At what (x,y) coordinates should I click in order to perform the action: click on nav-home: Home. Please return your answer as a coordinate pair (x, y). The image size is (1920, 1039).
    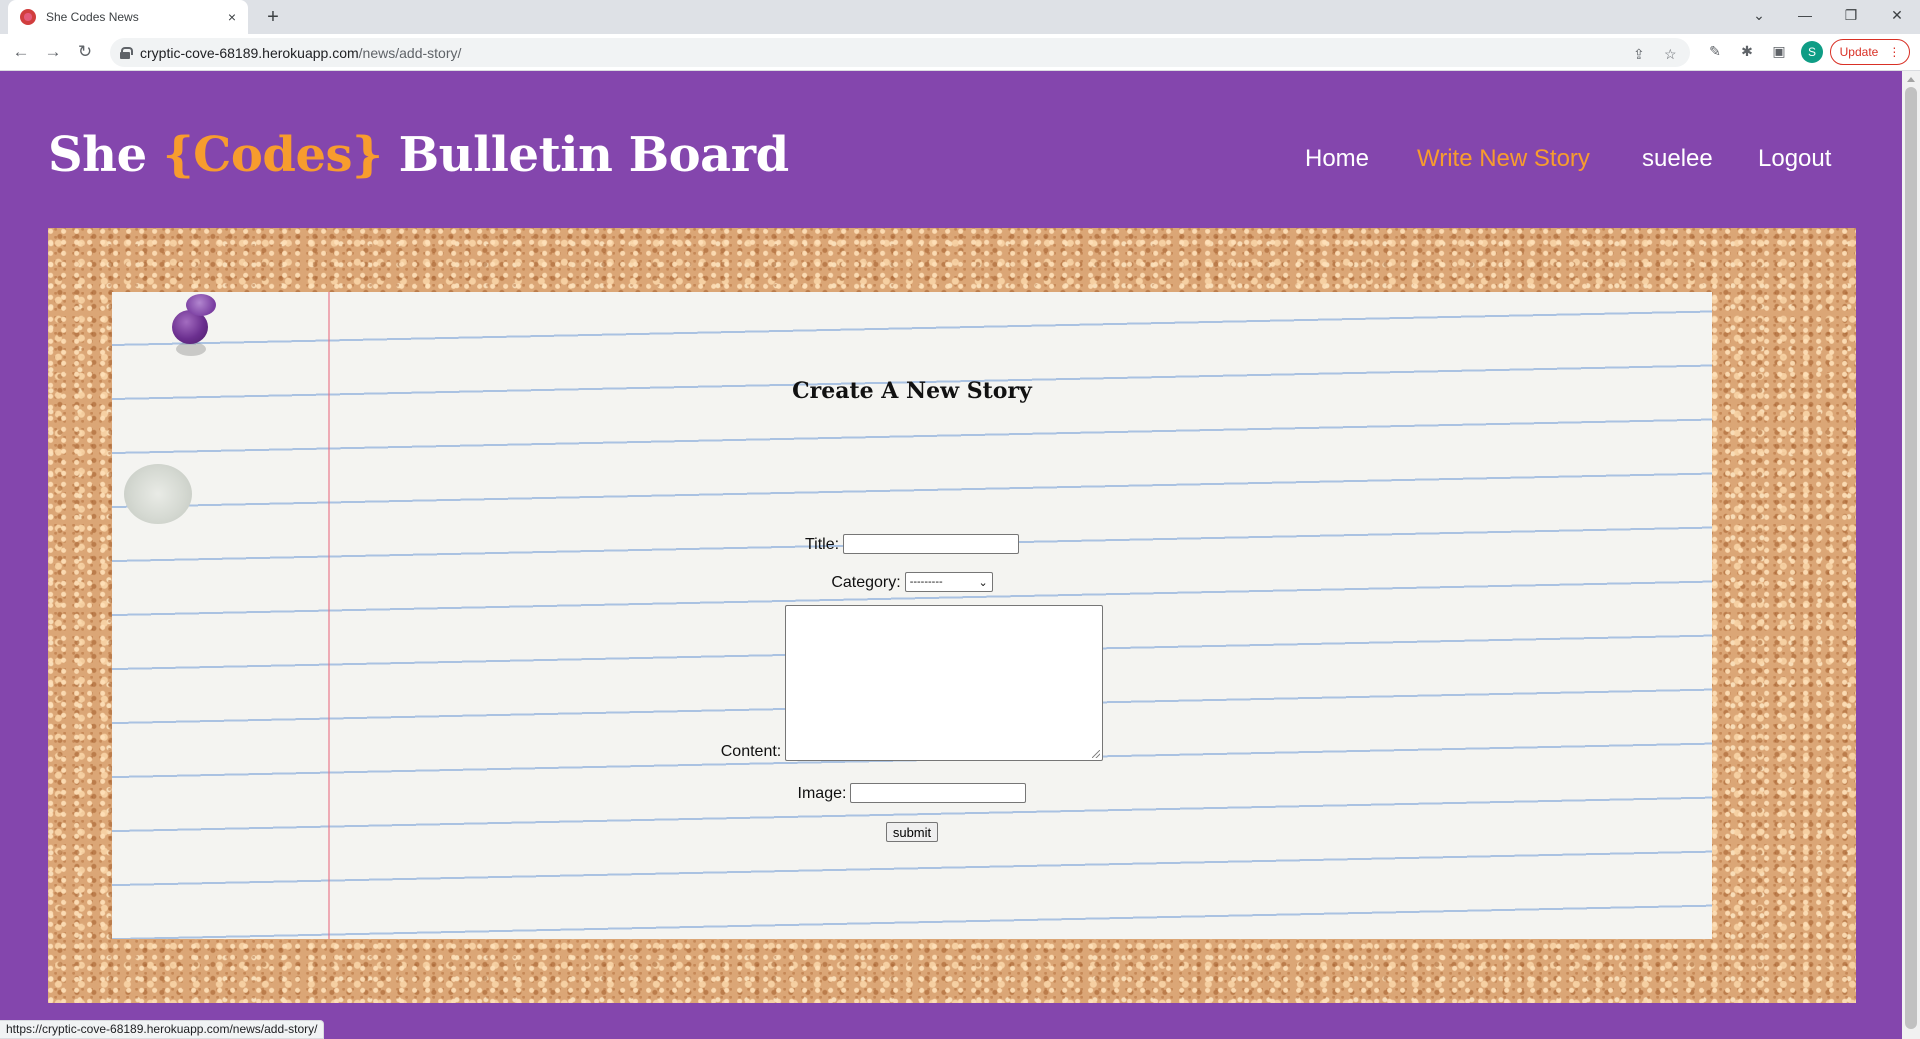
    Looking at the image, I should click on (1337, 159).